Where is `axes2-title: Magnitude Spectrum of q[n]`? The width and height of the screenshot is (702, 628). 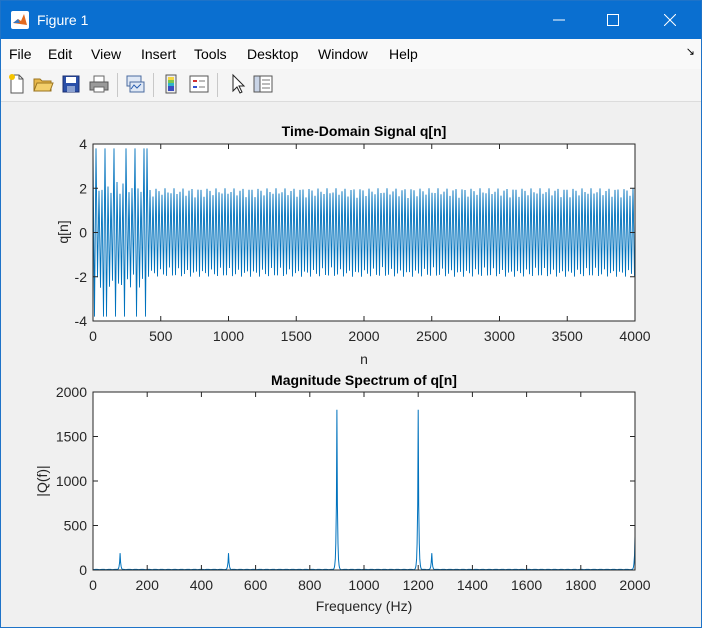
axes2-title: Magnitude Spectrum of q[n] is located at coordinates (364, 380).